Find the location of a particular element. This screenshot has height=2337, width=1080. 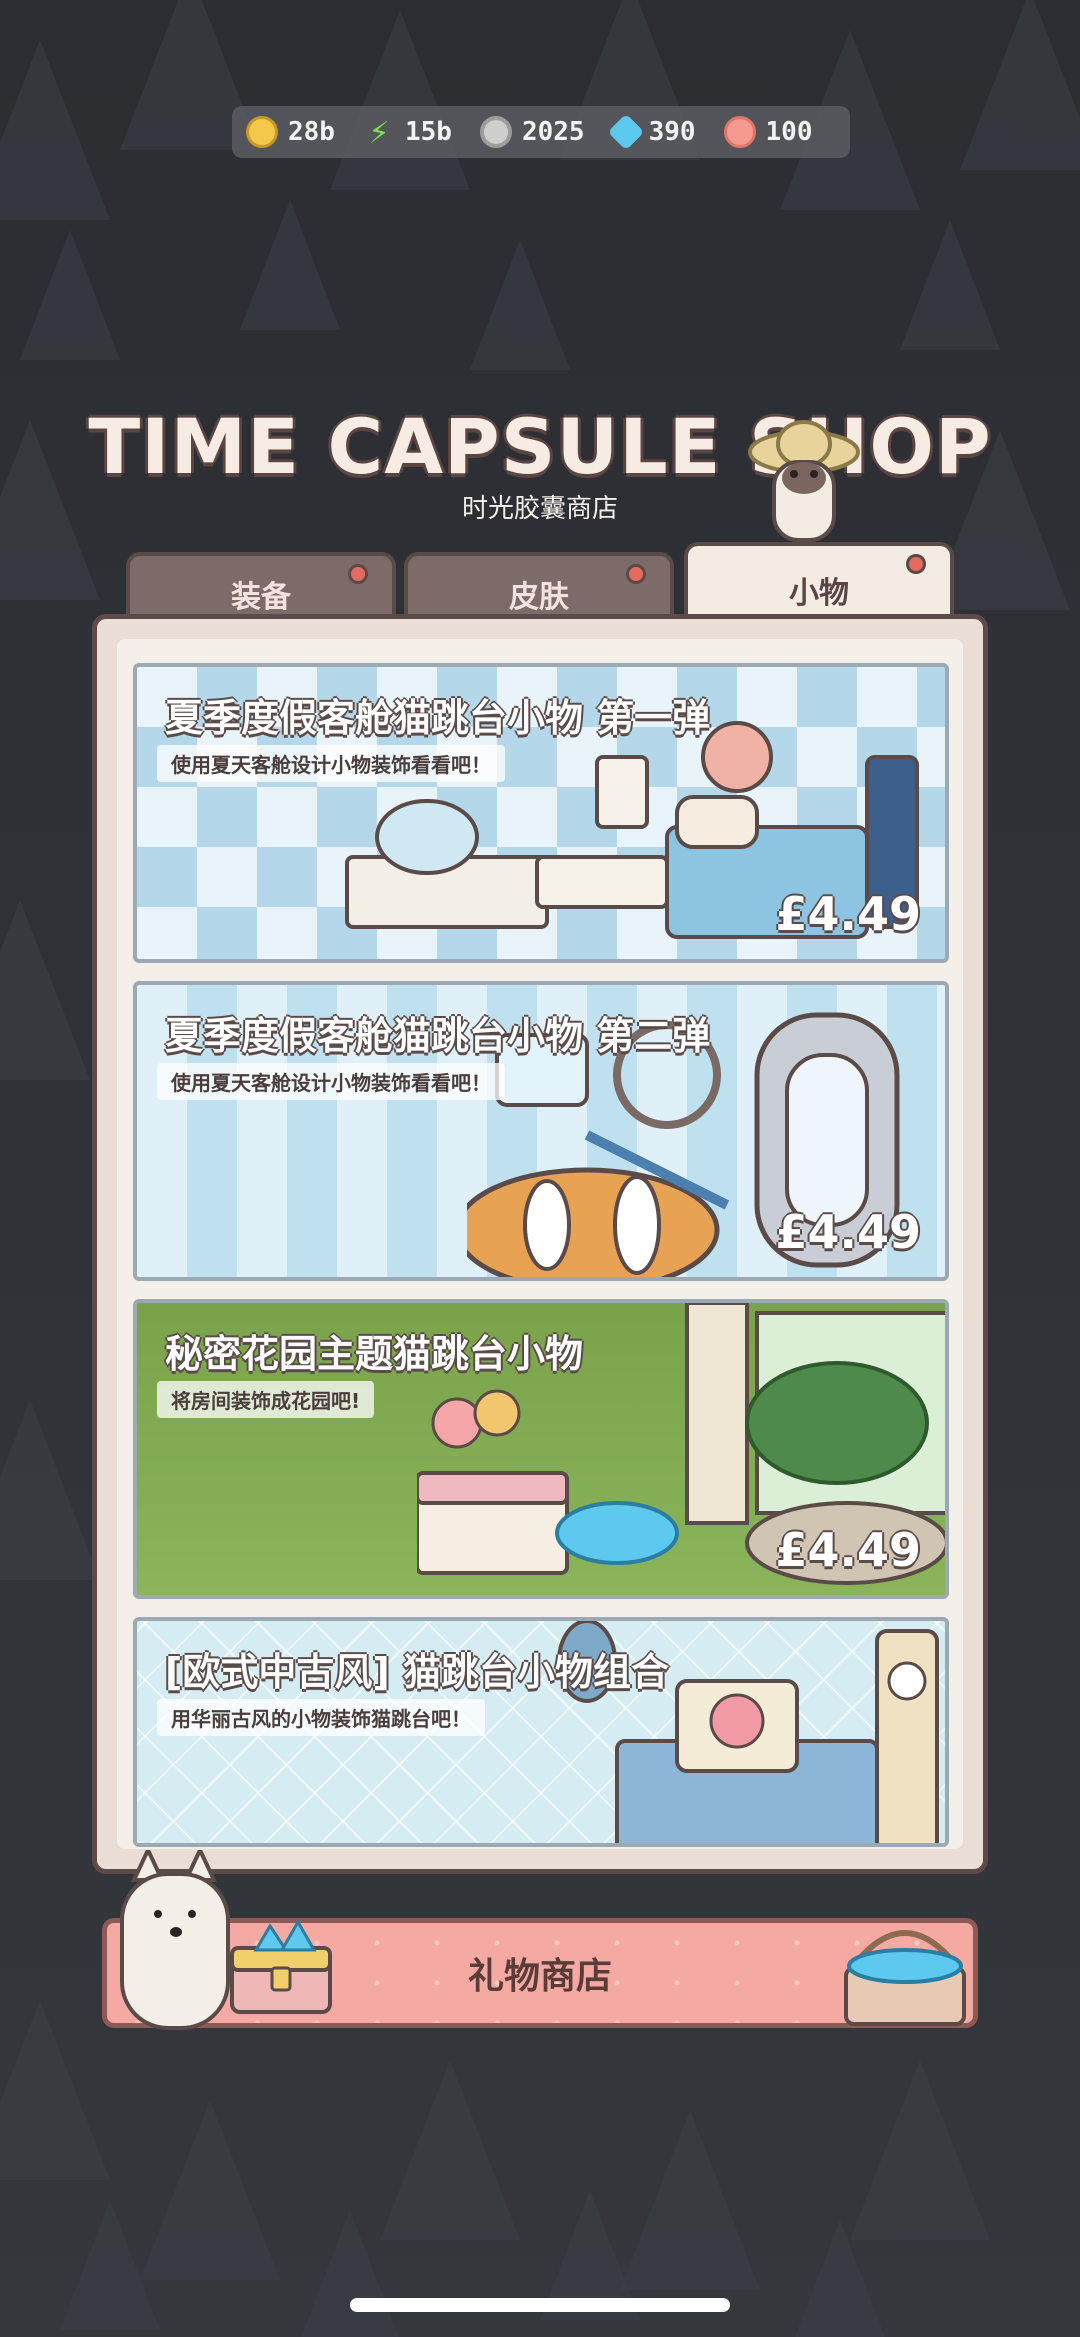

coin-icon is located at coordinates (262, 132).